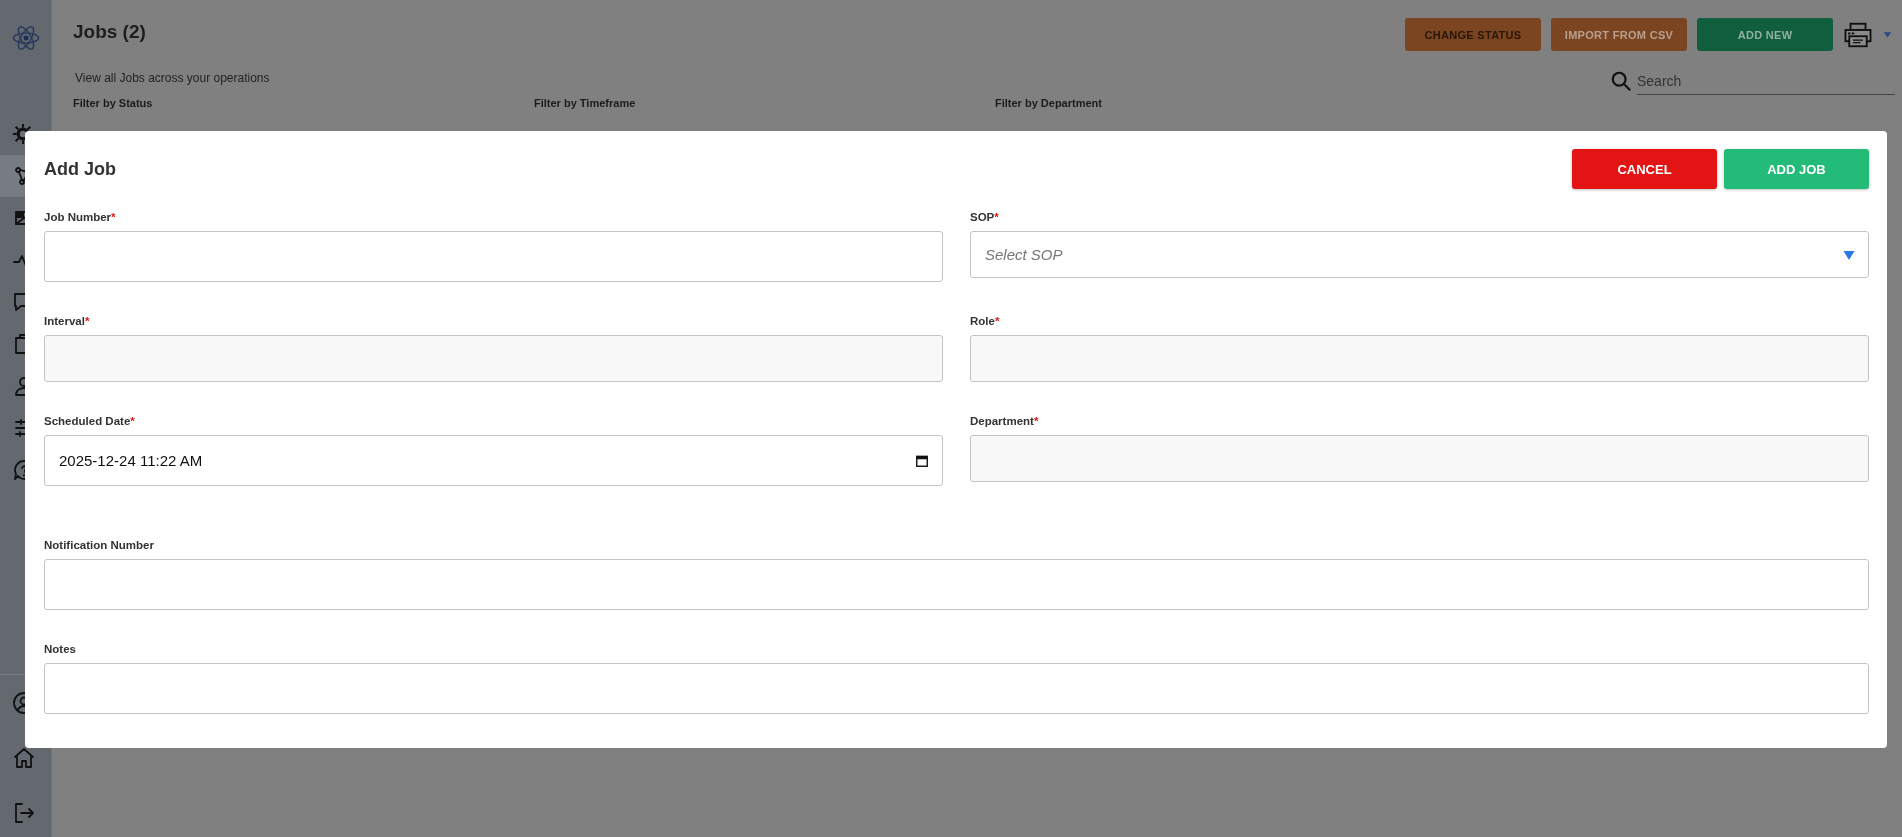 This screenshot has width=1902, height=837. What do you see at coordinates (110, 32) in the screenshot?
I see `page-title: Jobs (2)` at bounding box center [110, 32].